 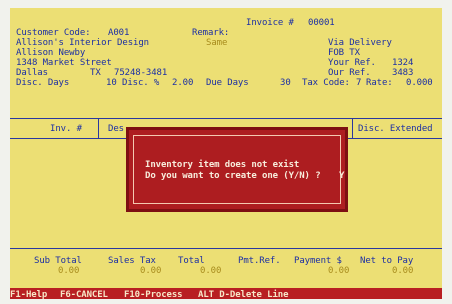 What do you see at coordinates (111, 83) in the screenshot?
I see `disc-days-field: 10` at bounding box center [111, 83].